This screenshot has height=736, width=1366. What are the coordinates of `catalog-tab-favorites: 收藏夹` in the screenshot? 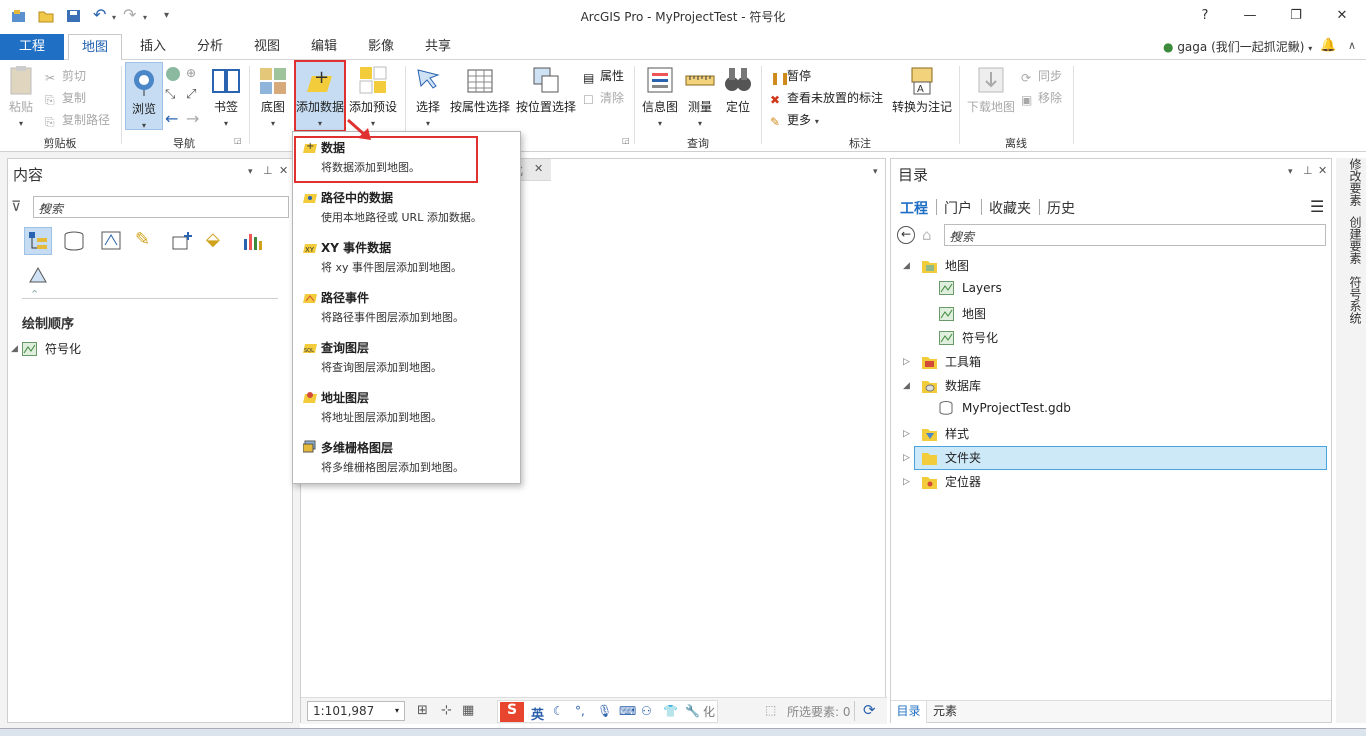 It's located at (1010, 208).